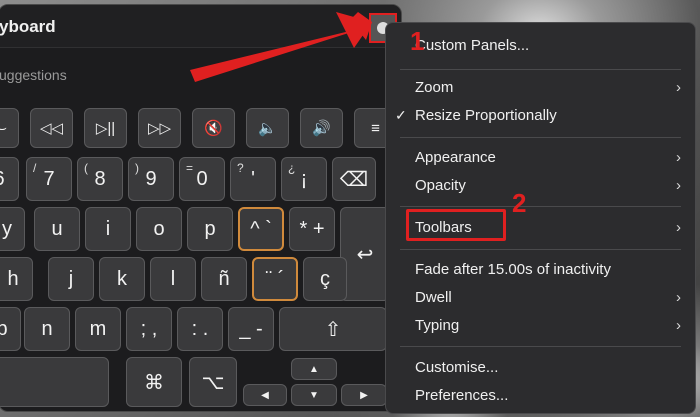 The height and width of the screenshot is (417, 700). Describe the element at coordinates (417, 41) in the screenshot. I see `step-number-1: 1` at that location.